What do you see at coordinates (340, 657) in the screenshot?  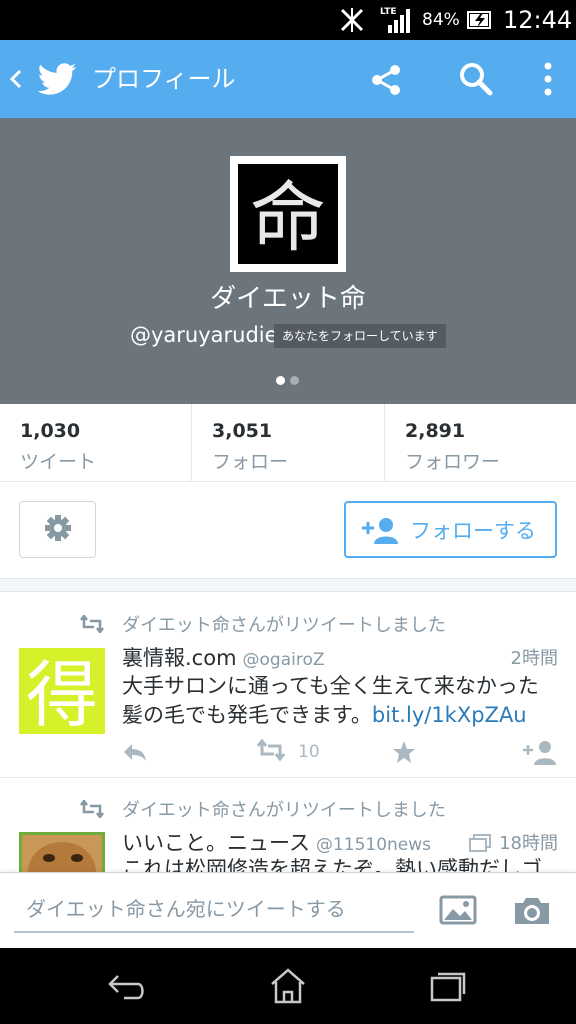 I see `tweet-header: 裏情報.com @ogairoZ 2時間` at bounding box center [340, 657].